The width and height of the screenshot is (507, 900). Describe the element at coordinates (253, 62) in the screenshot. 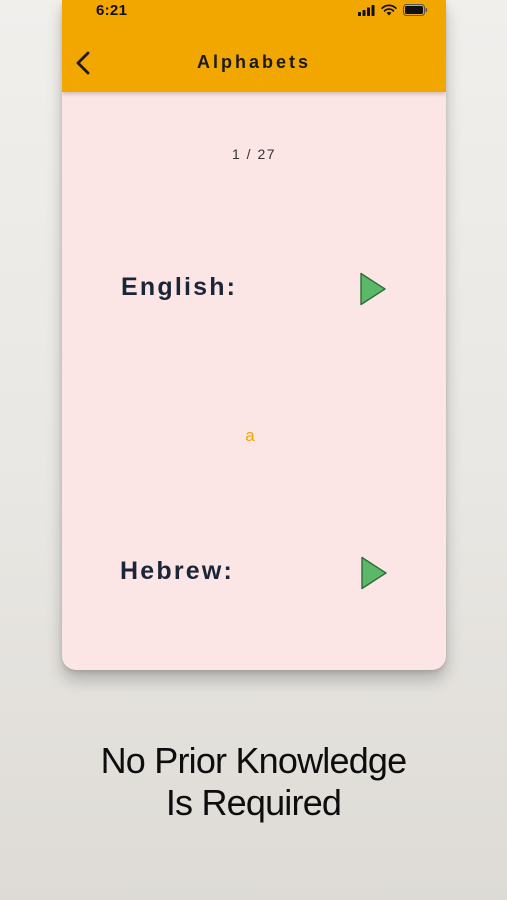

I see `page-title: Alphabets` at that location.